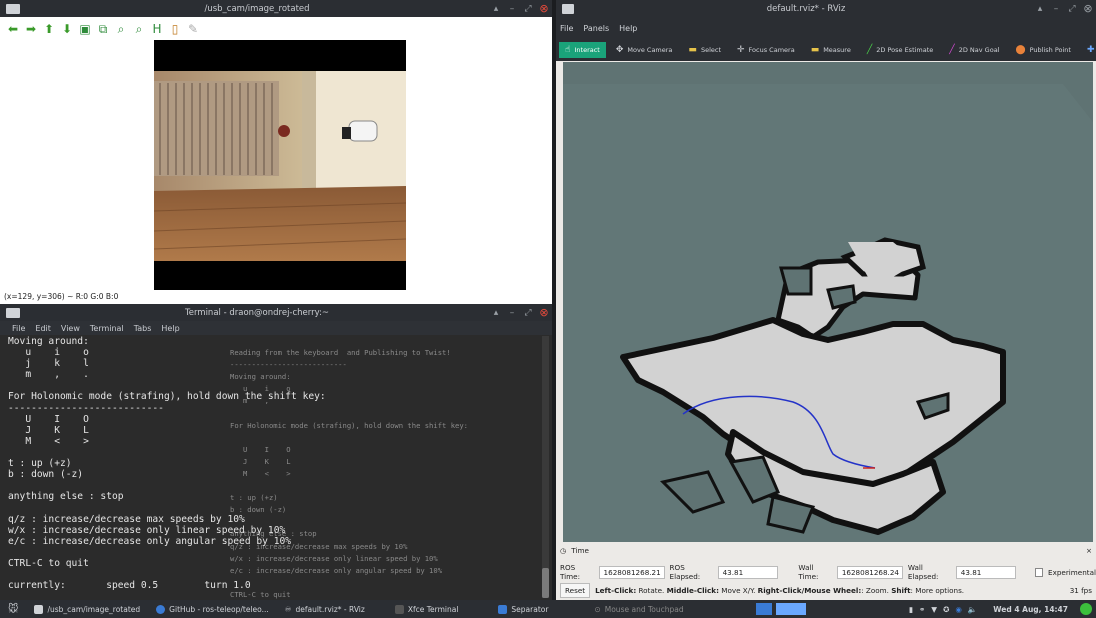  I want to click on plus-icon: ✚, so click(1090, 50).